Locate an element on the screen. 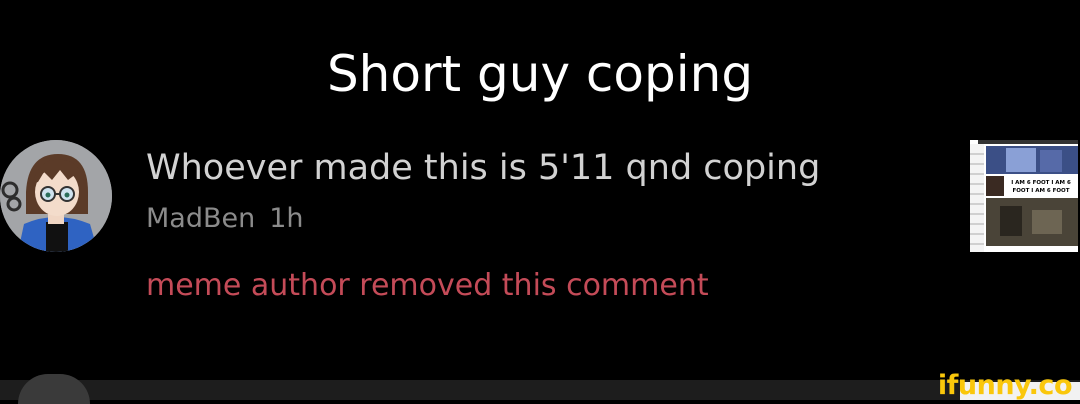 The image size is (1080, 404). comment-author: MadBen is located at coordinates (200, 218).